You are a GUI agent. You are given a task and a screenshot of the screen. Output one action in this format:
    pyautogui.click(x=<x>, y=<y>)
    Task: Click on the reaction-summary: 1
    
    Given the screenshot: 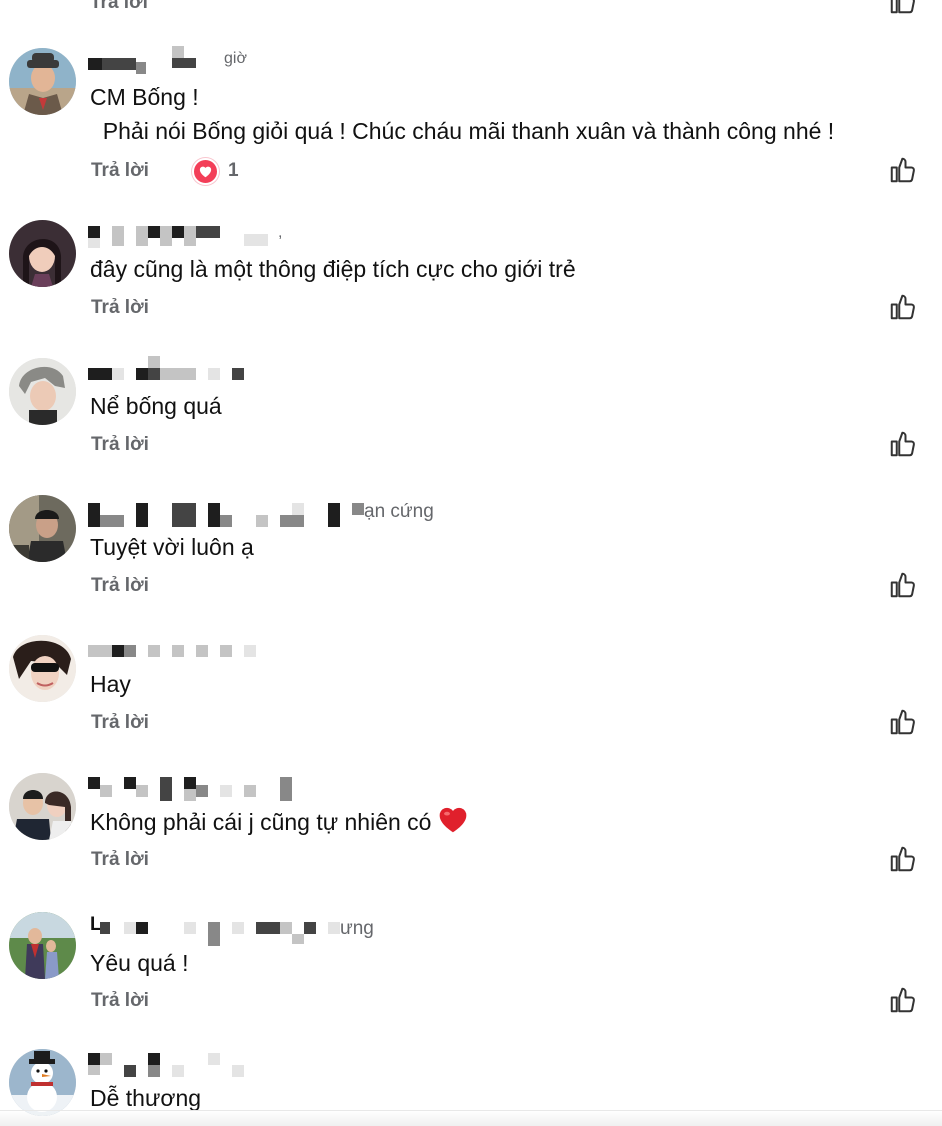 What is the action you would take?
    pyautogui.click(x=215, y=171)
    